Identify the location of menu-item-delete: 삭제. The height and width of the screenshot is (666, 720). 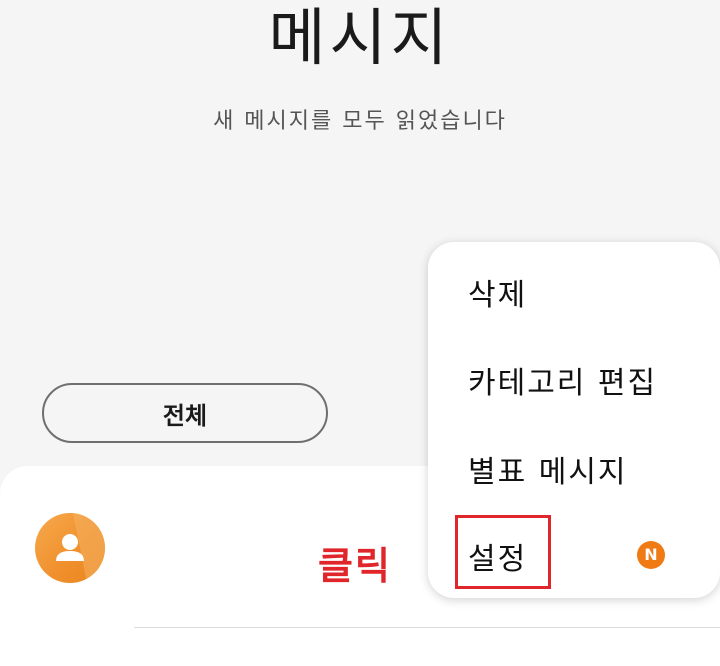
(497, 292).